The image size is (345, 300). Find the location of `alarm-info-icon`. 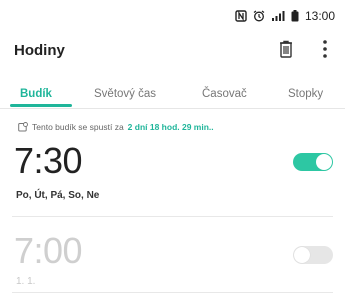

alarm-info-icon is located at coordinates (23, 127).